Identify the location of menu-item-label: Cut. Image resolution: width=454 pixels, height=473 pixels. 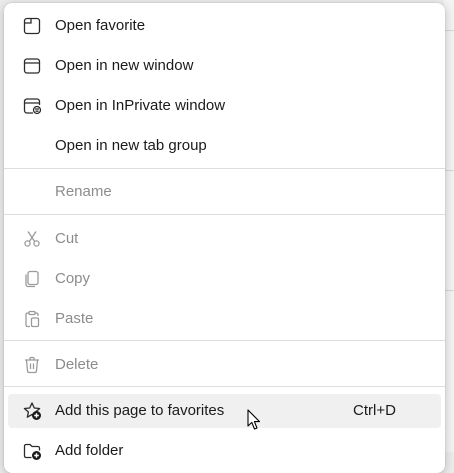
(67, 238).